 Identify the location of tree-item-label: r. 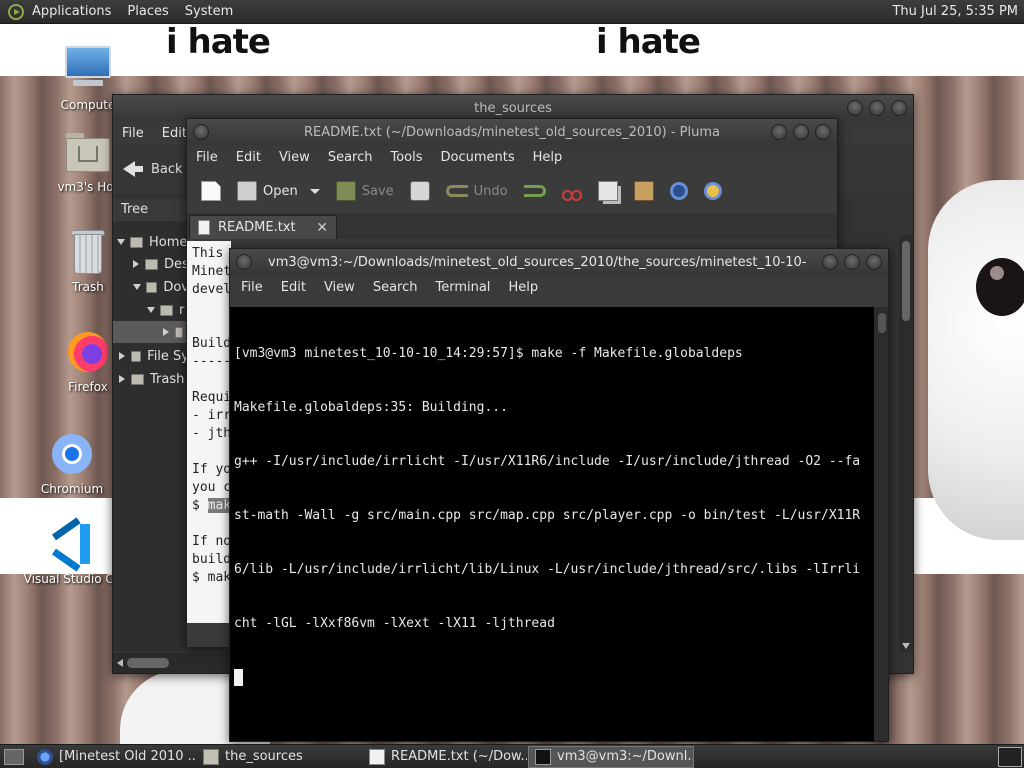
(182, 310).